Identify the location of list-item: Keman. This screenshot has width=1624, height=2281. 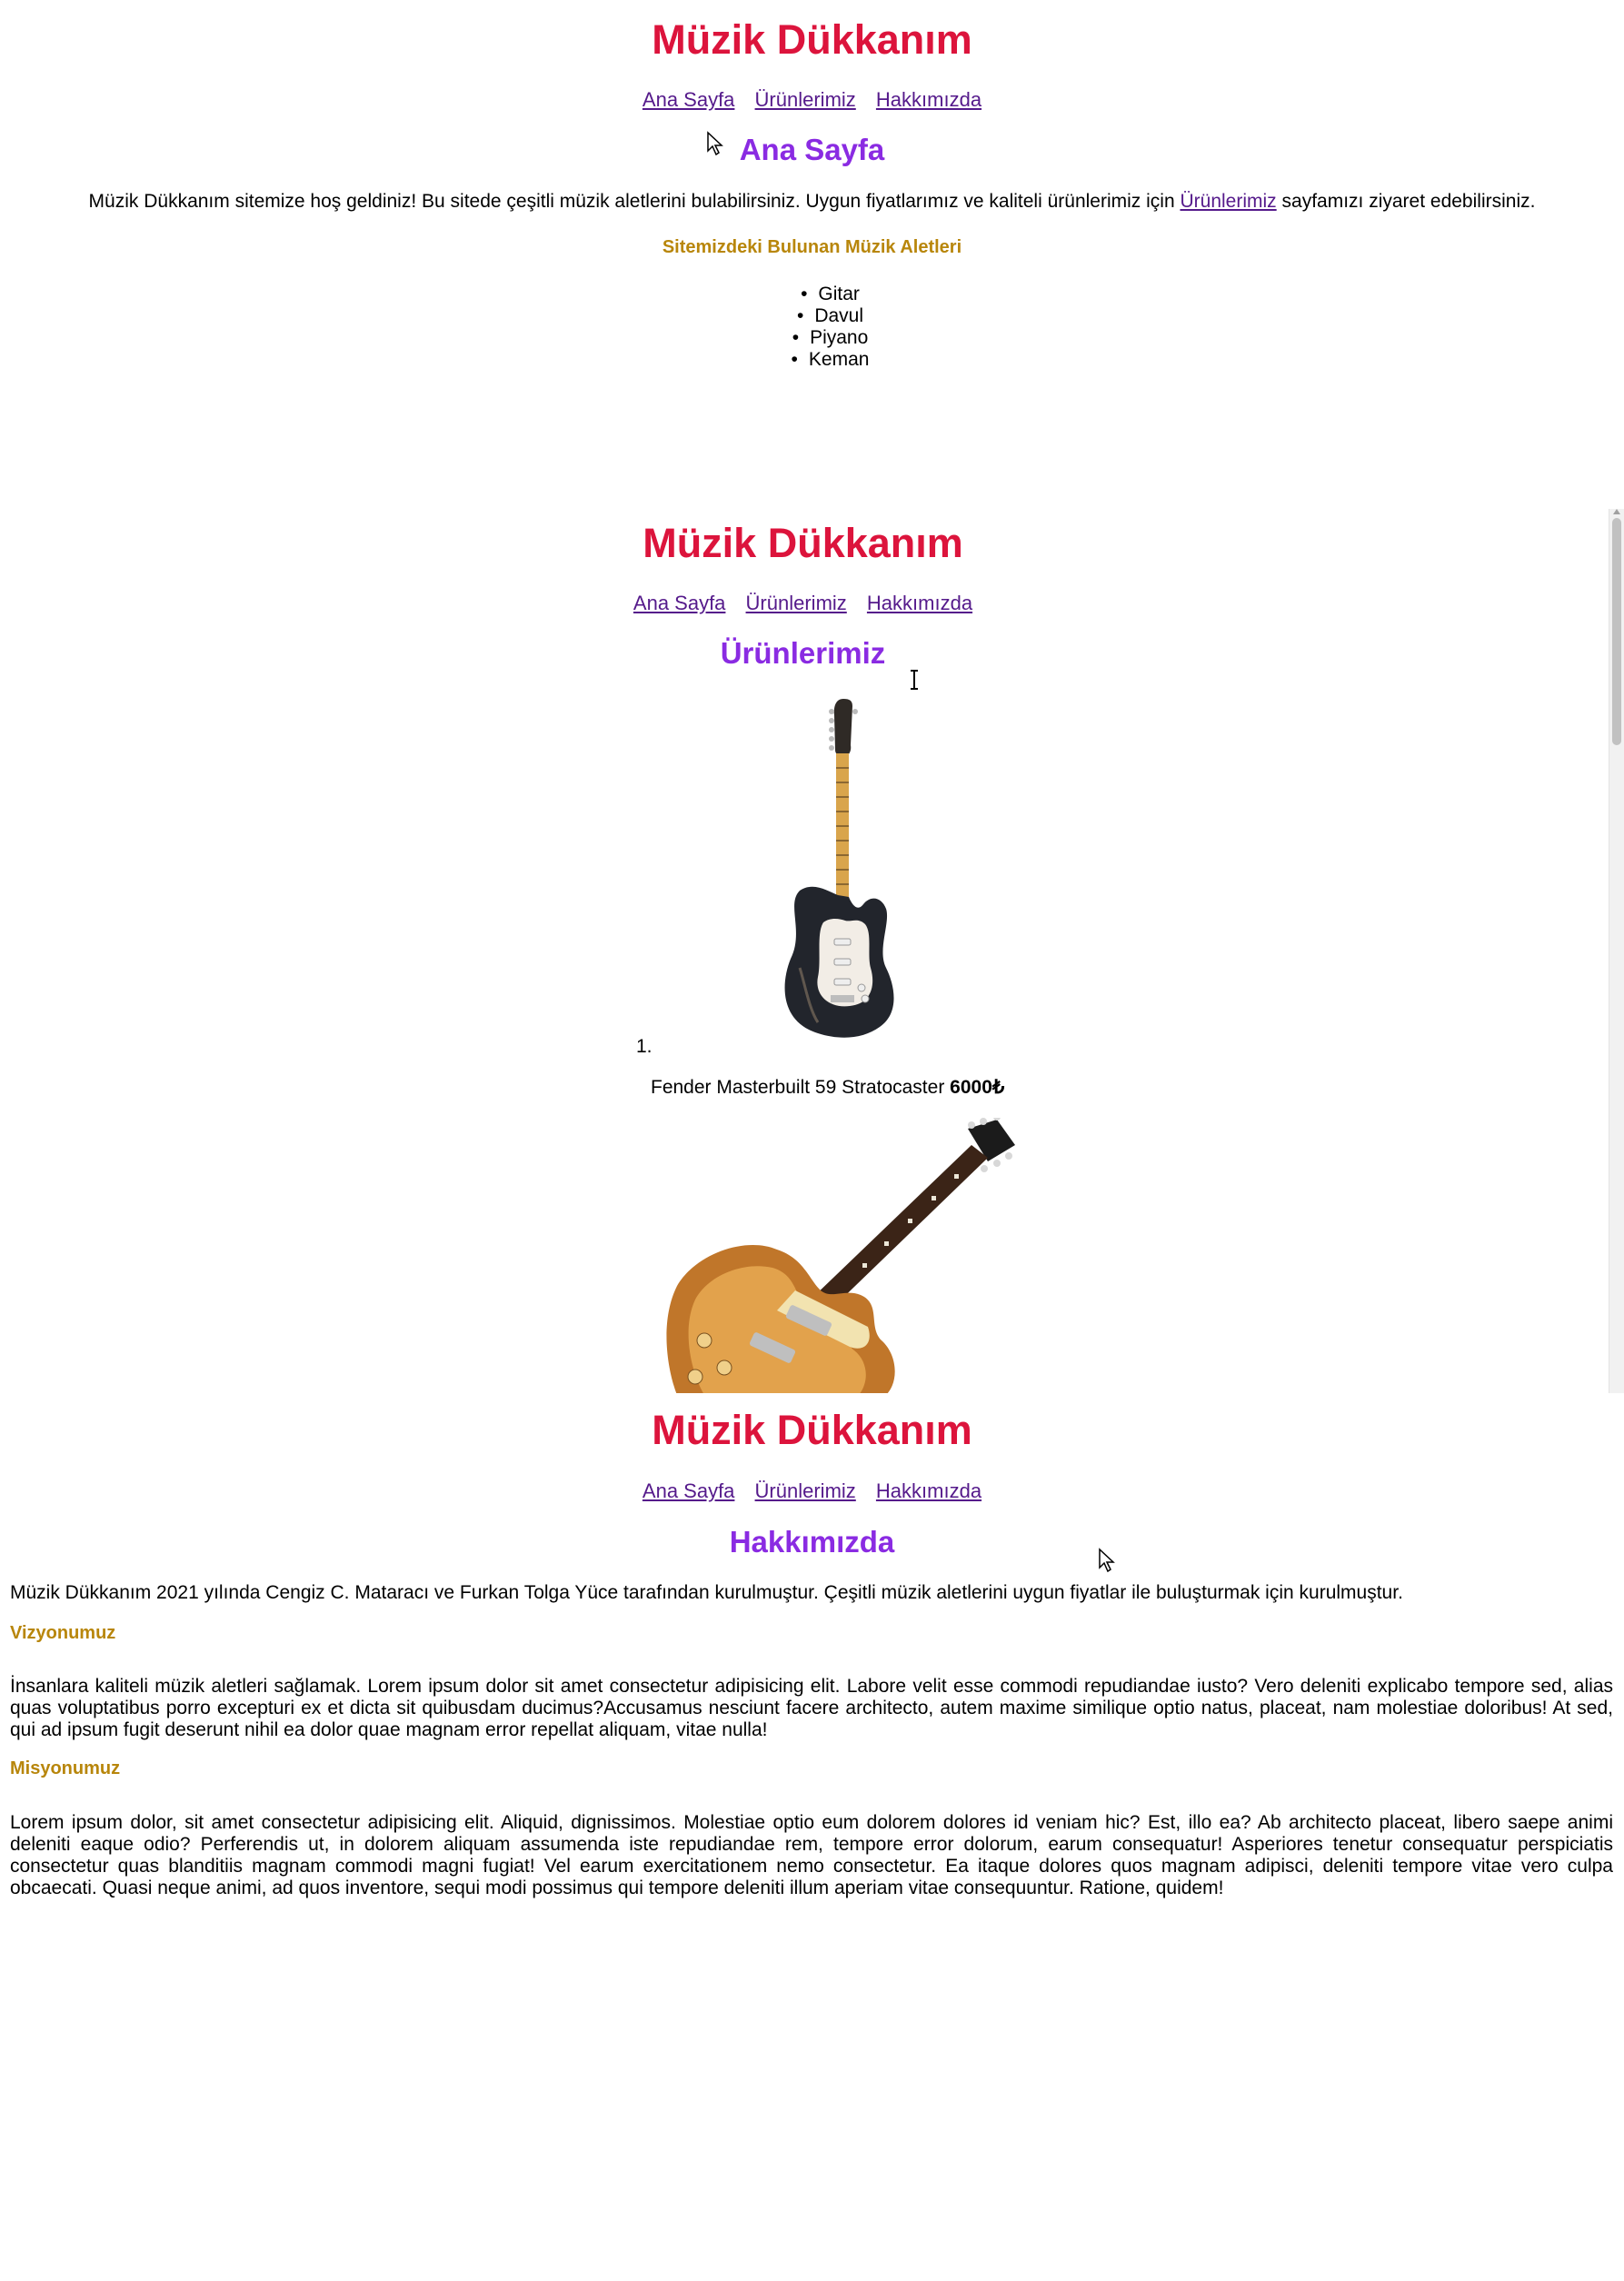
(830, 360).